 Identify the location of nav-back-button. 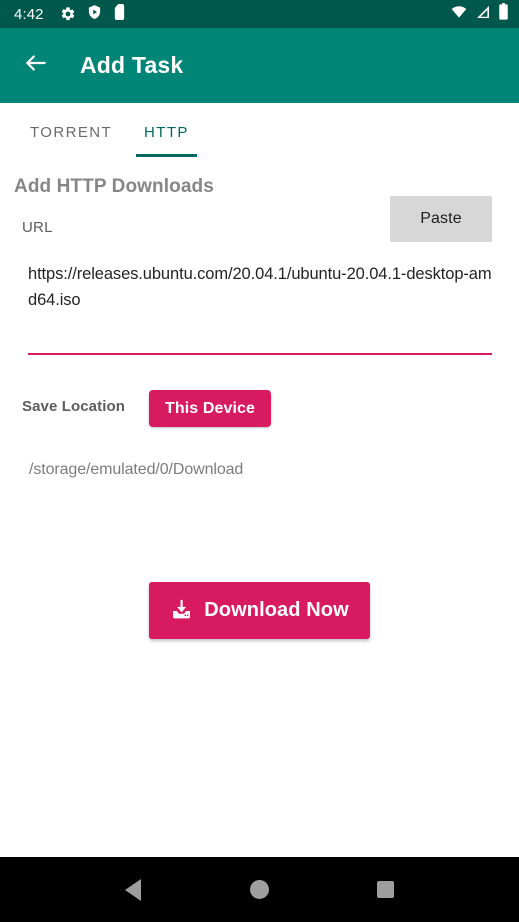
(133, 890).